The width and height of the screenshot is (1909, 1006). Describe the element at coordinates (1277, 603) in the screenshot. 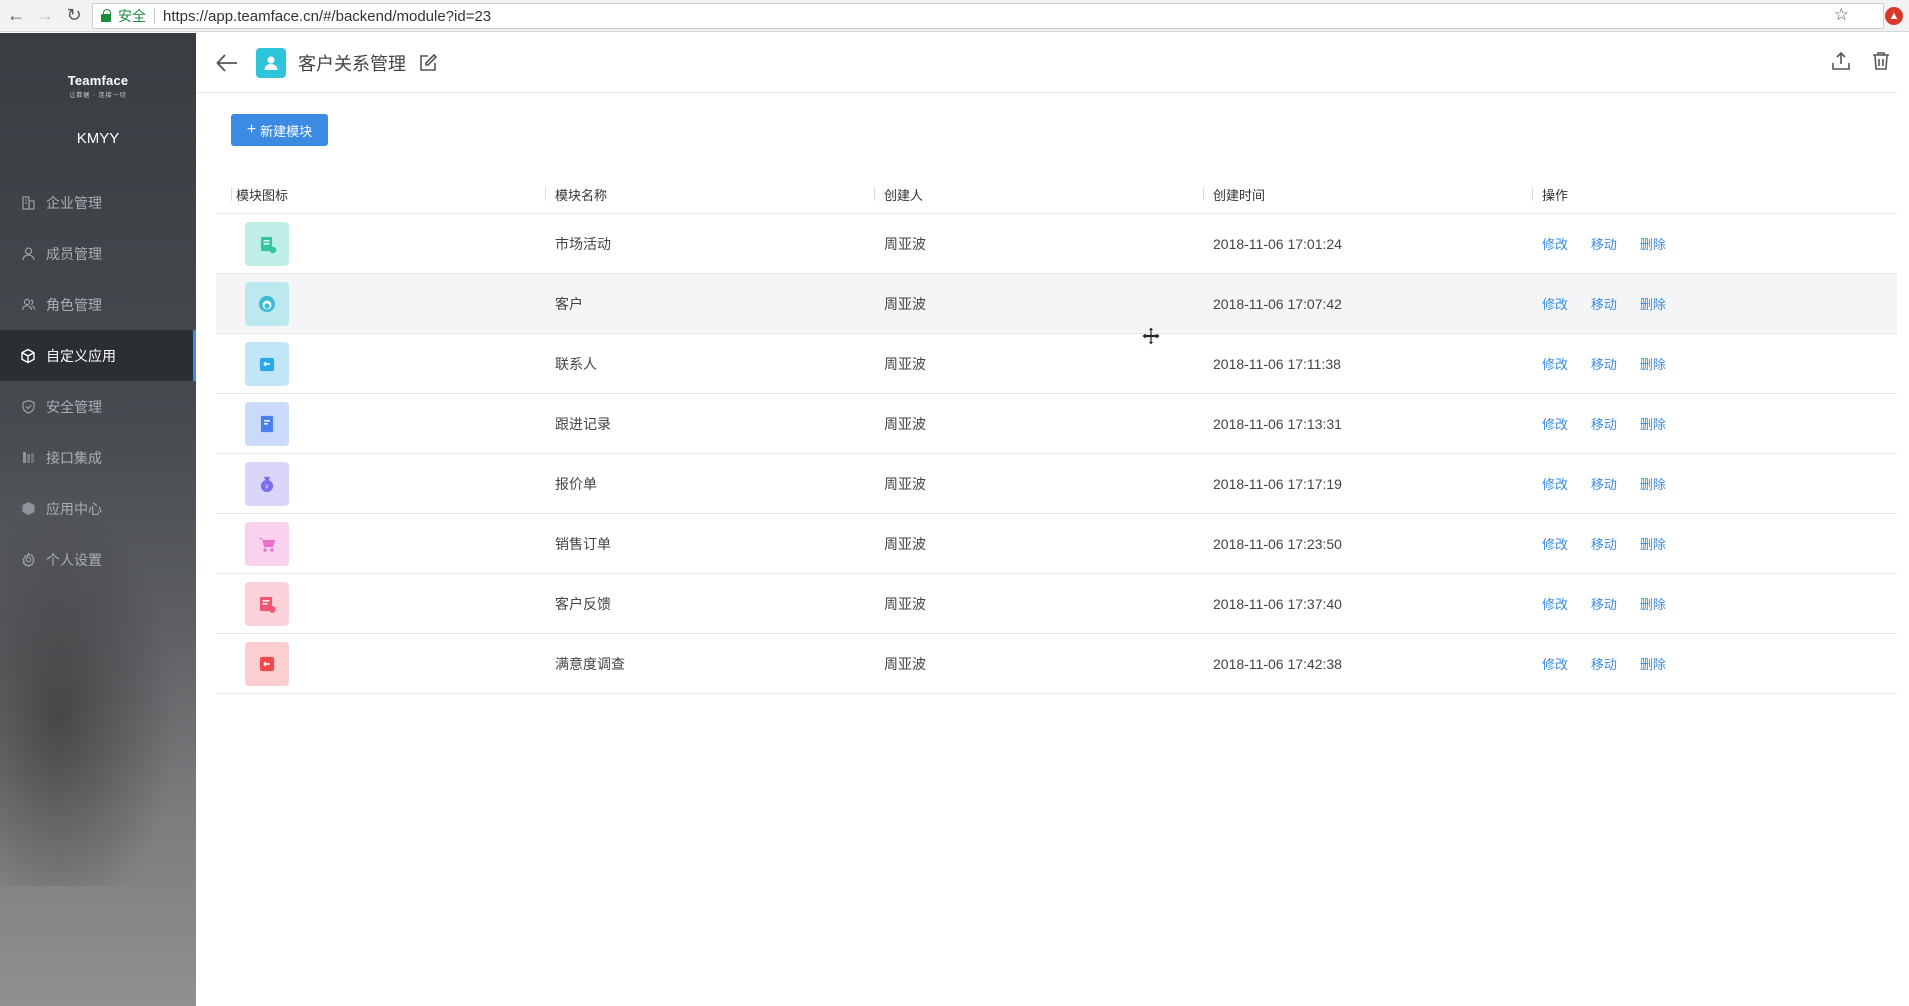

I see `module-created-time: 2018-11-06 17:37:40` at that location.